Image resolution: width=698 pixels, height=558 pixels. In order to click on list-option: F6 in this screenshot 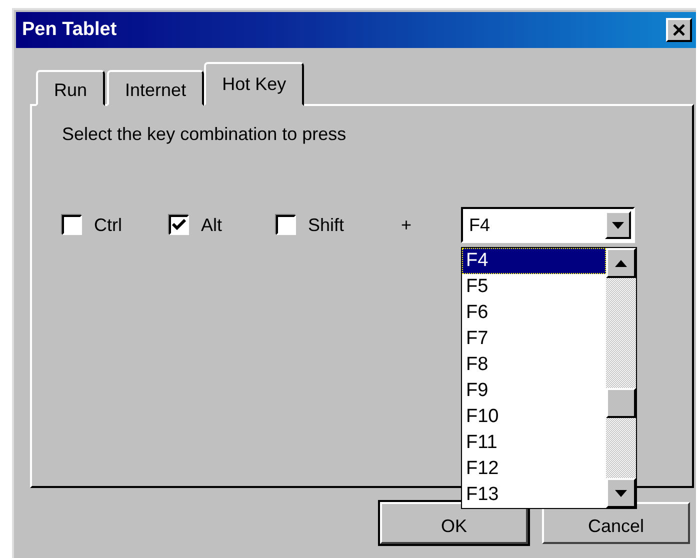, I will do `click(534, 313)`.